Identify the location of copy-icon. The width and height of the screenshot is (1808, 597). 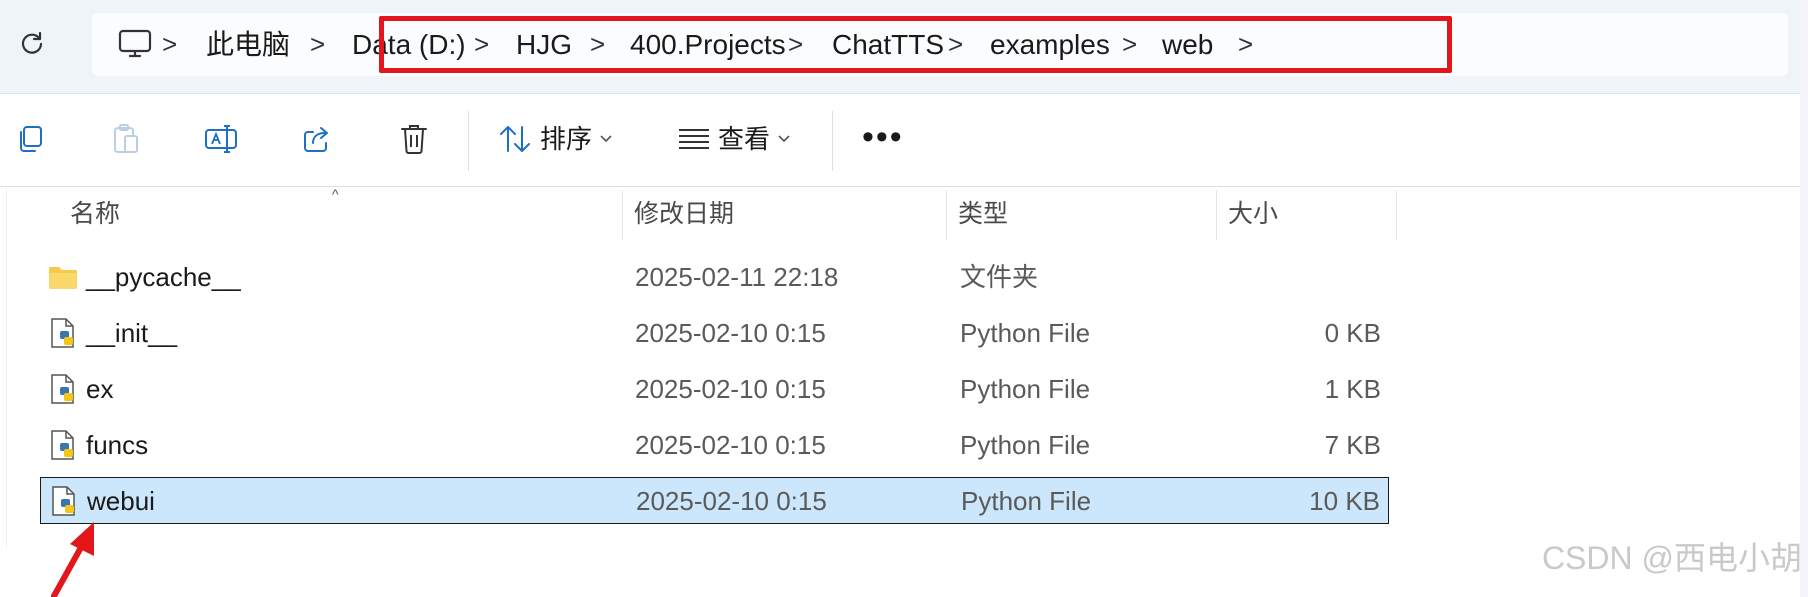
(31, 139).